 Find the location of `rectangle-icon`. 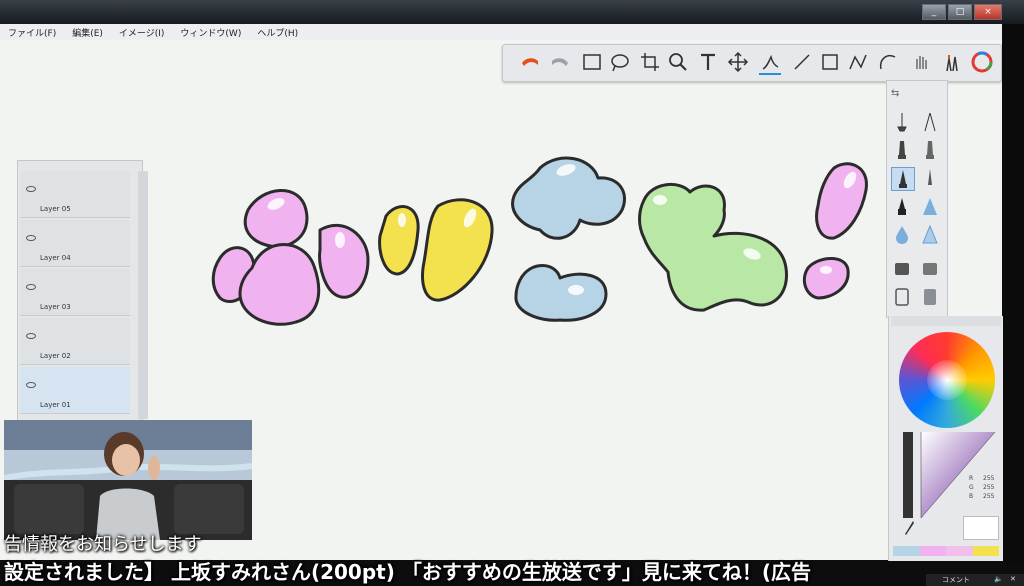

rectangle-icon is located at coordinates (830, 62).